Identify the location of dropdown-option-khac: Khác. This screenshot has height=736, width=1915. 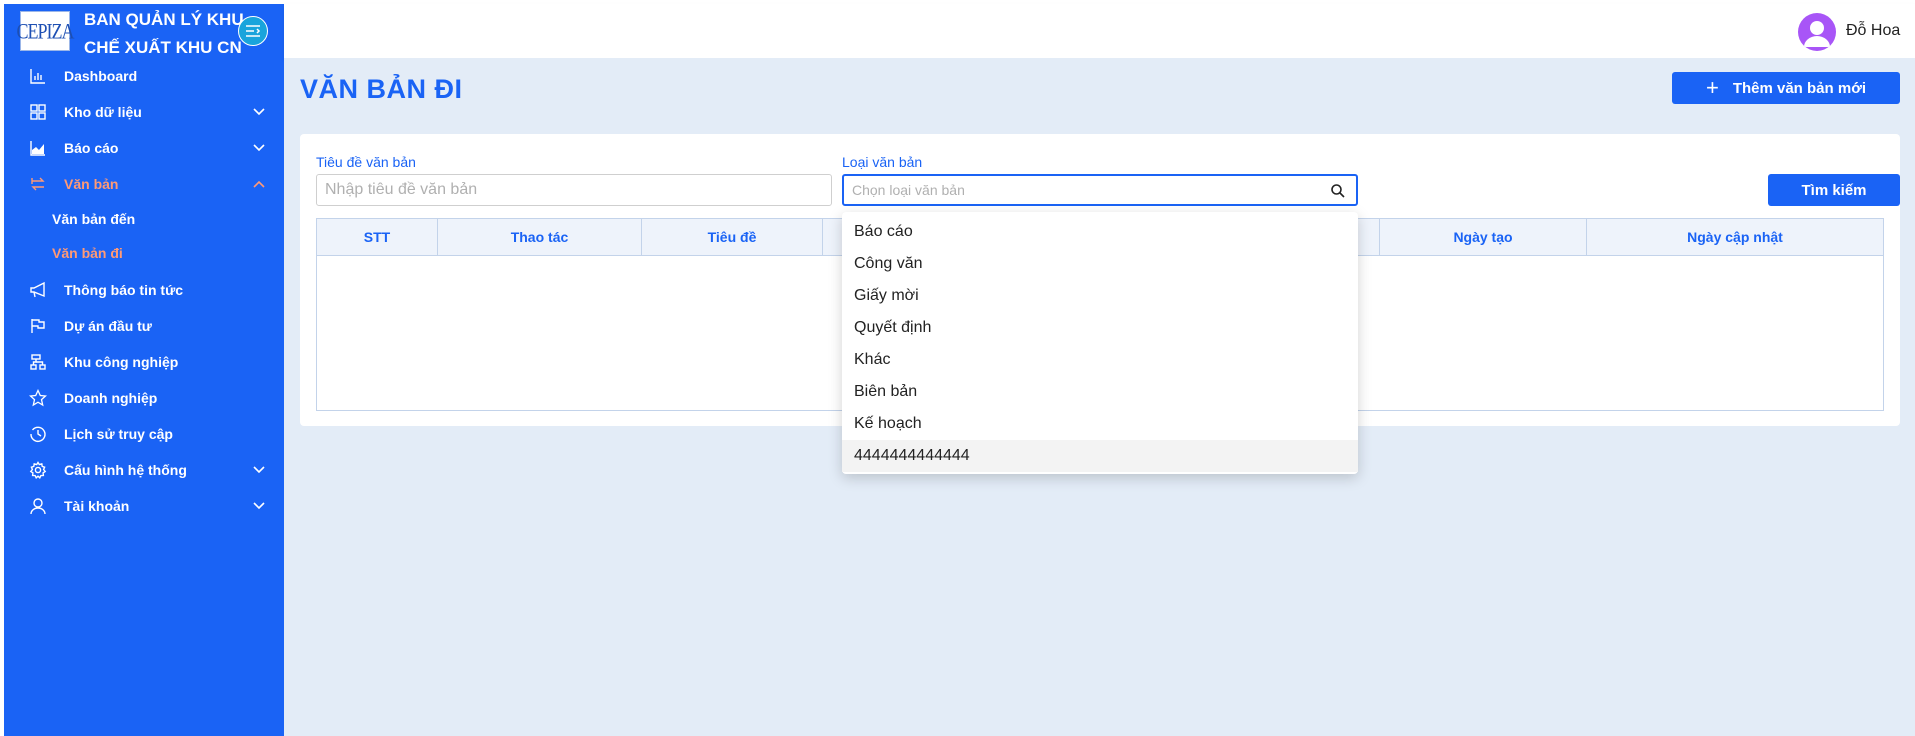
(1100, 360).